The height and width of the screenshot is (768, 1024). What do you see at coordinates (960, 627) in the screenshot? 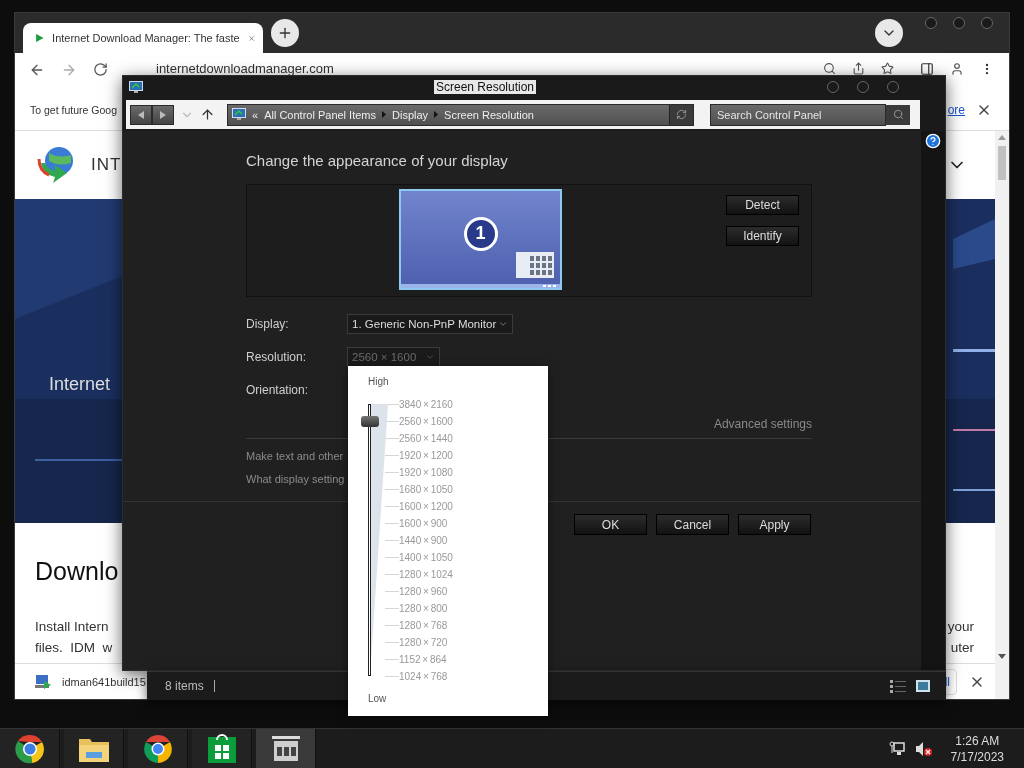
I see `body-text: your` at bounding box center [960, 627].